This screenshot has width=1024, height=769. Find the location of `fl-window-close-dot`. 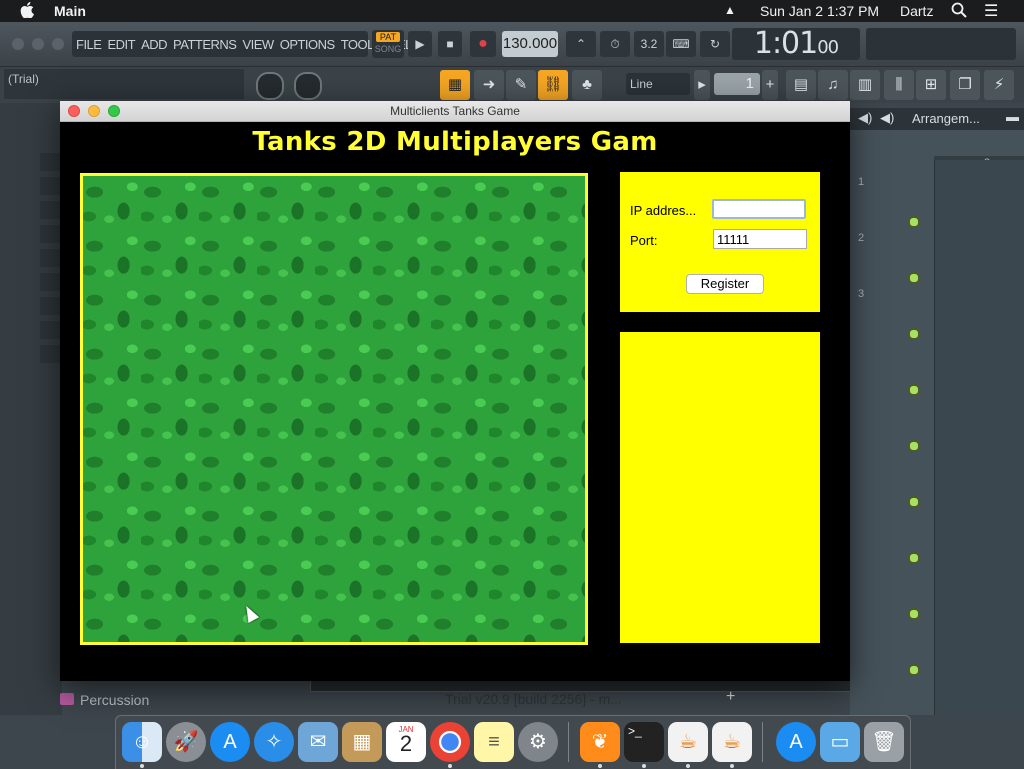

fl-window-close-dot is located at coordinates (18, 44).